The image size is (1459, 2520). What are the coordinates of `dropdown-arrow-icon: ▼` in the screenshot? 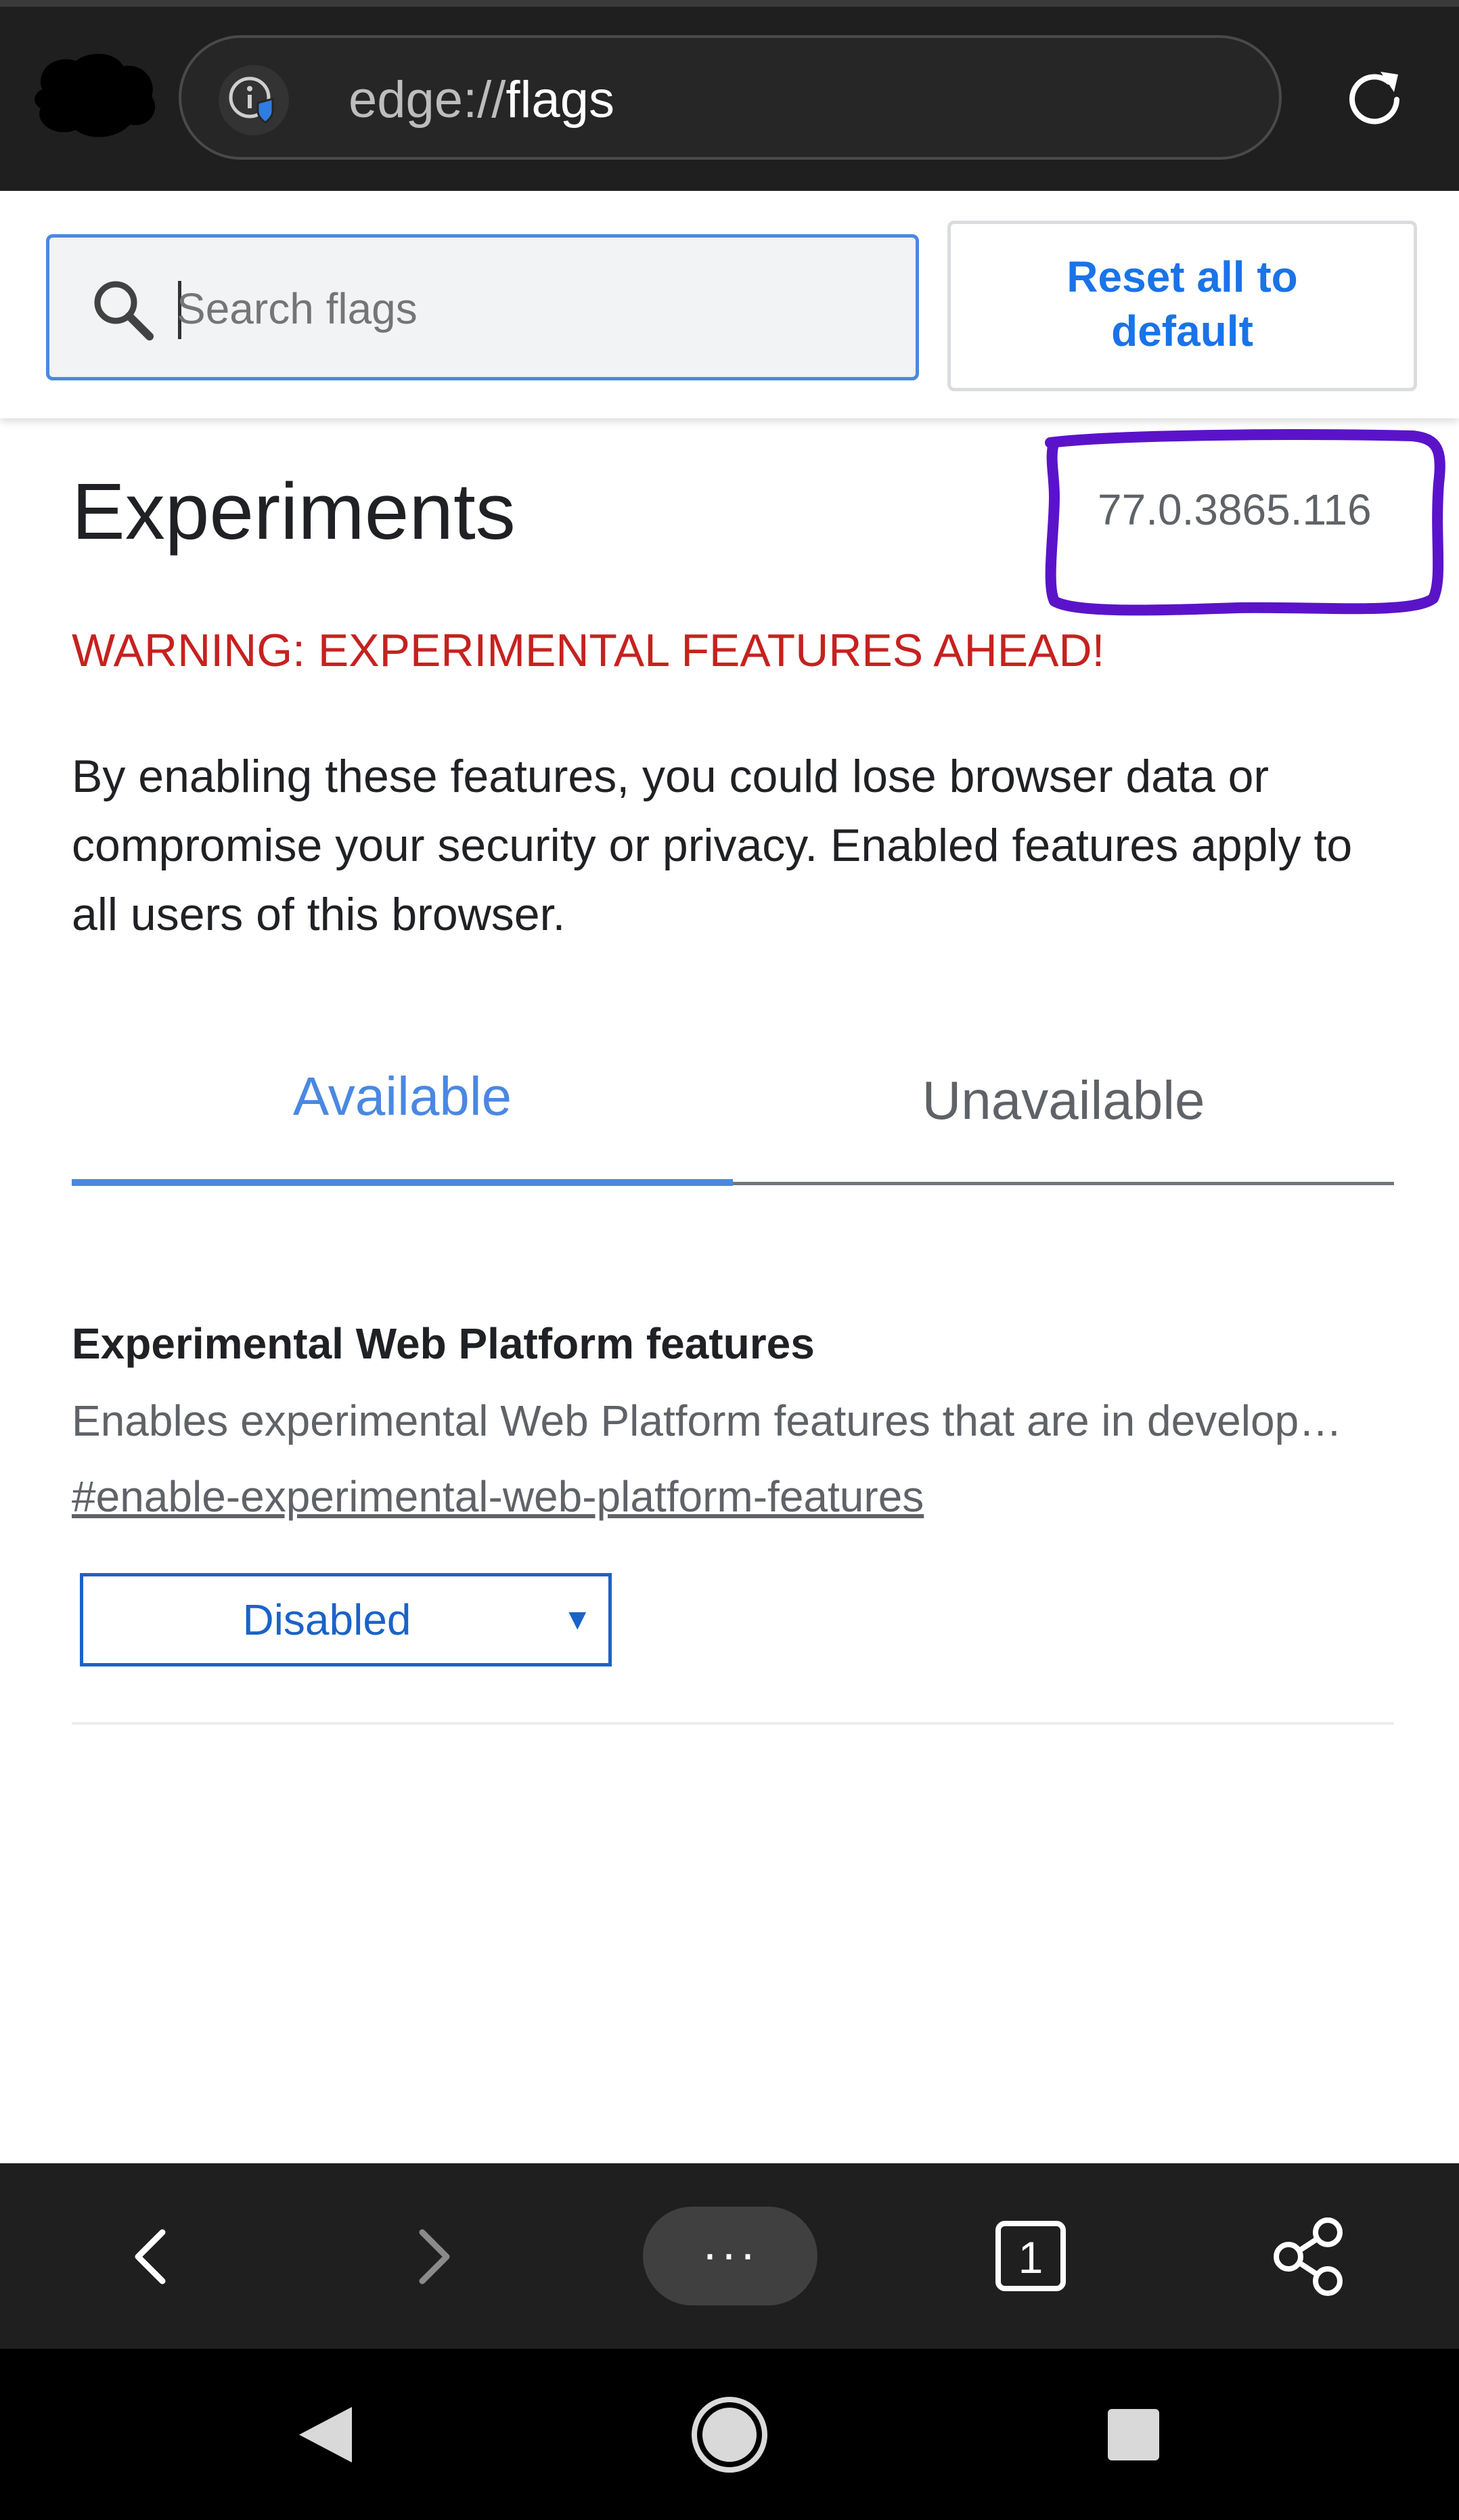 It's located at (577, 1620).